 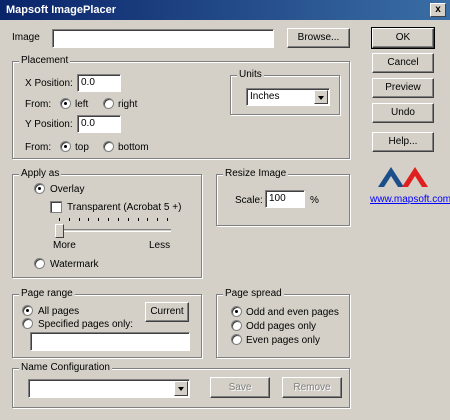 What do you see at coordinates (27, 310) in the screenshot?
I see `all-pages-radio` at bounding box center [27, 310].